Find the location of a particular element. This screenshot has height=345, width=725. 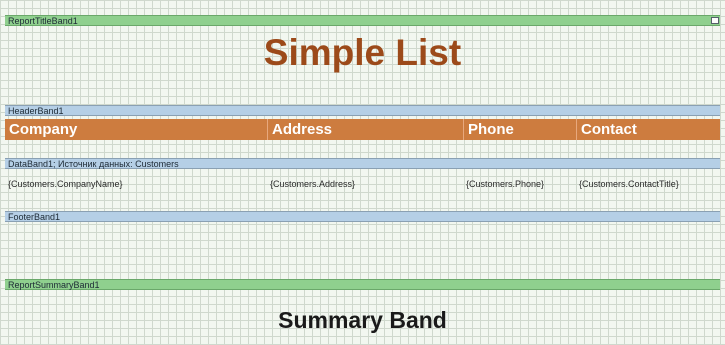

summary-band-label: ReportSummaryBand1 is located at coordinates (54, 285).